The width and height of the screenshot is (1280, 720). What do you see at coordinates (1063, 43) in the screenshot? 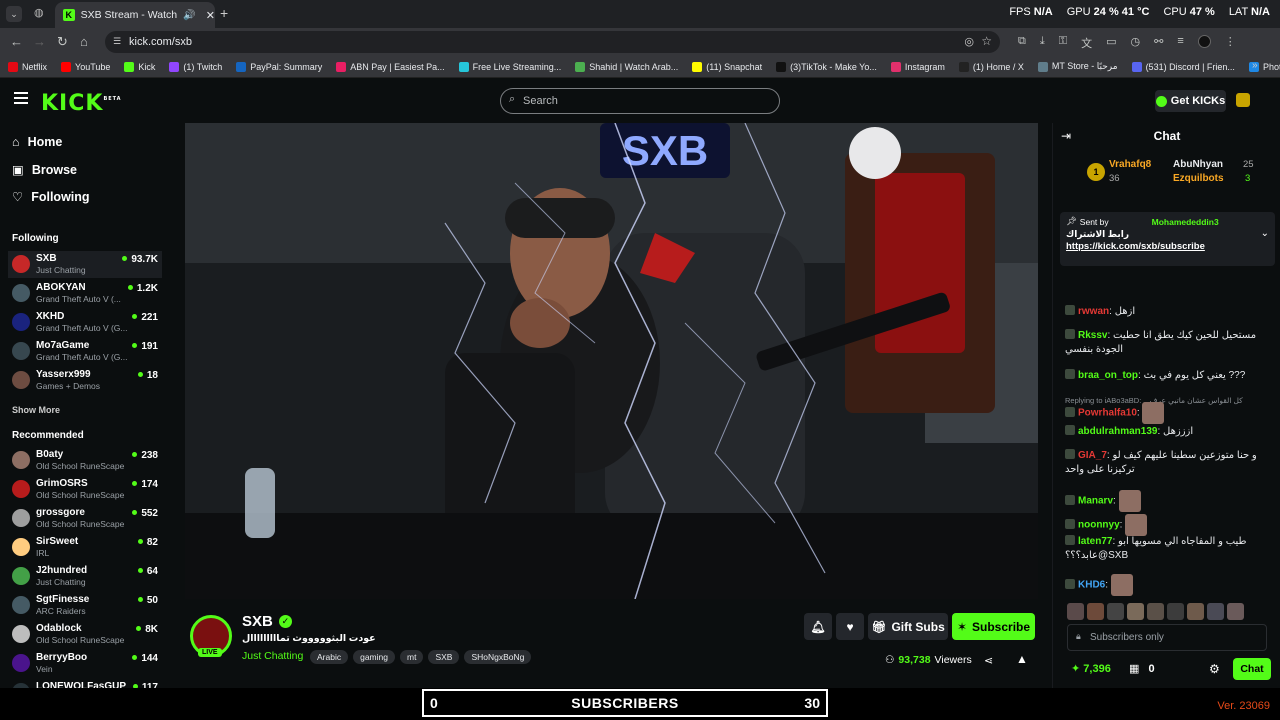
I see `password-key-icon: ⚿` at bounding box center [1063, 43].